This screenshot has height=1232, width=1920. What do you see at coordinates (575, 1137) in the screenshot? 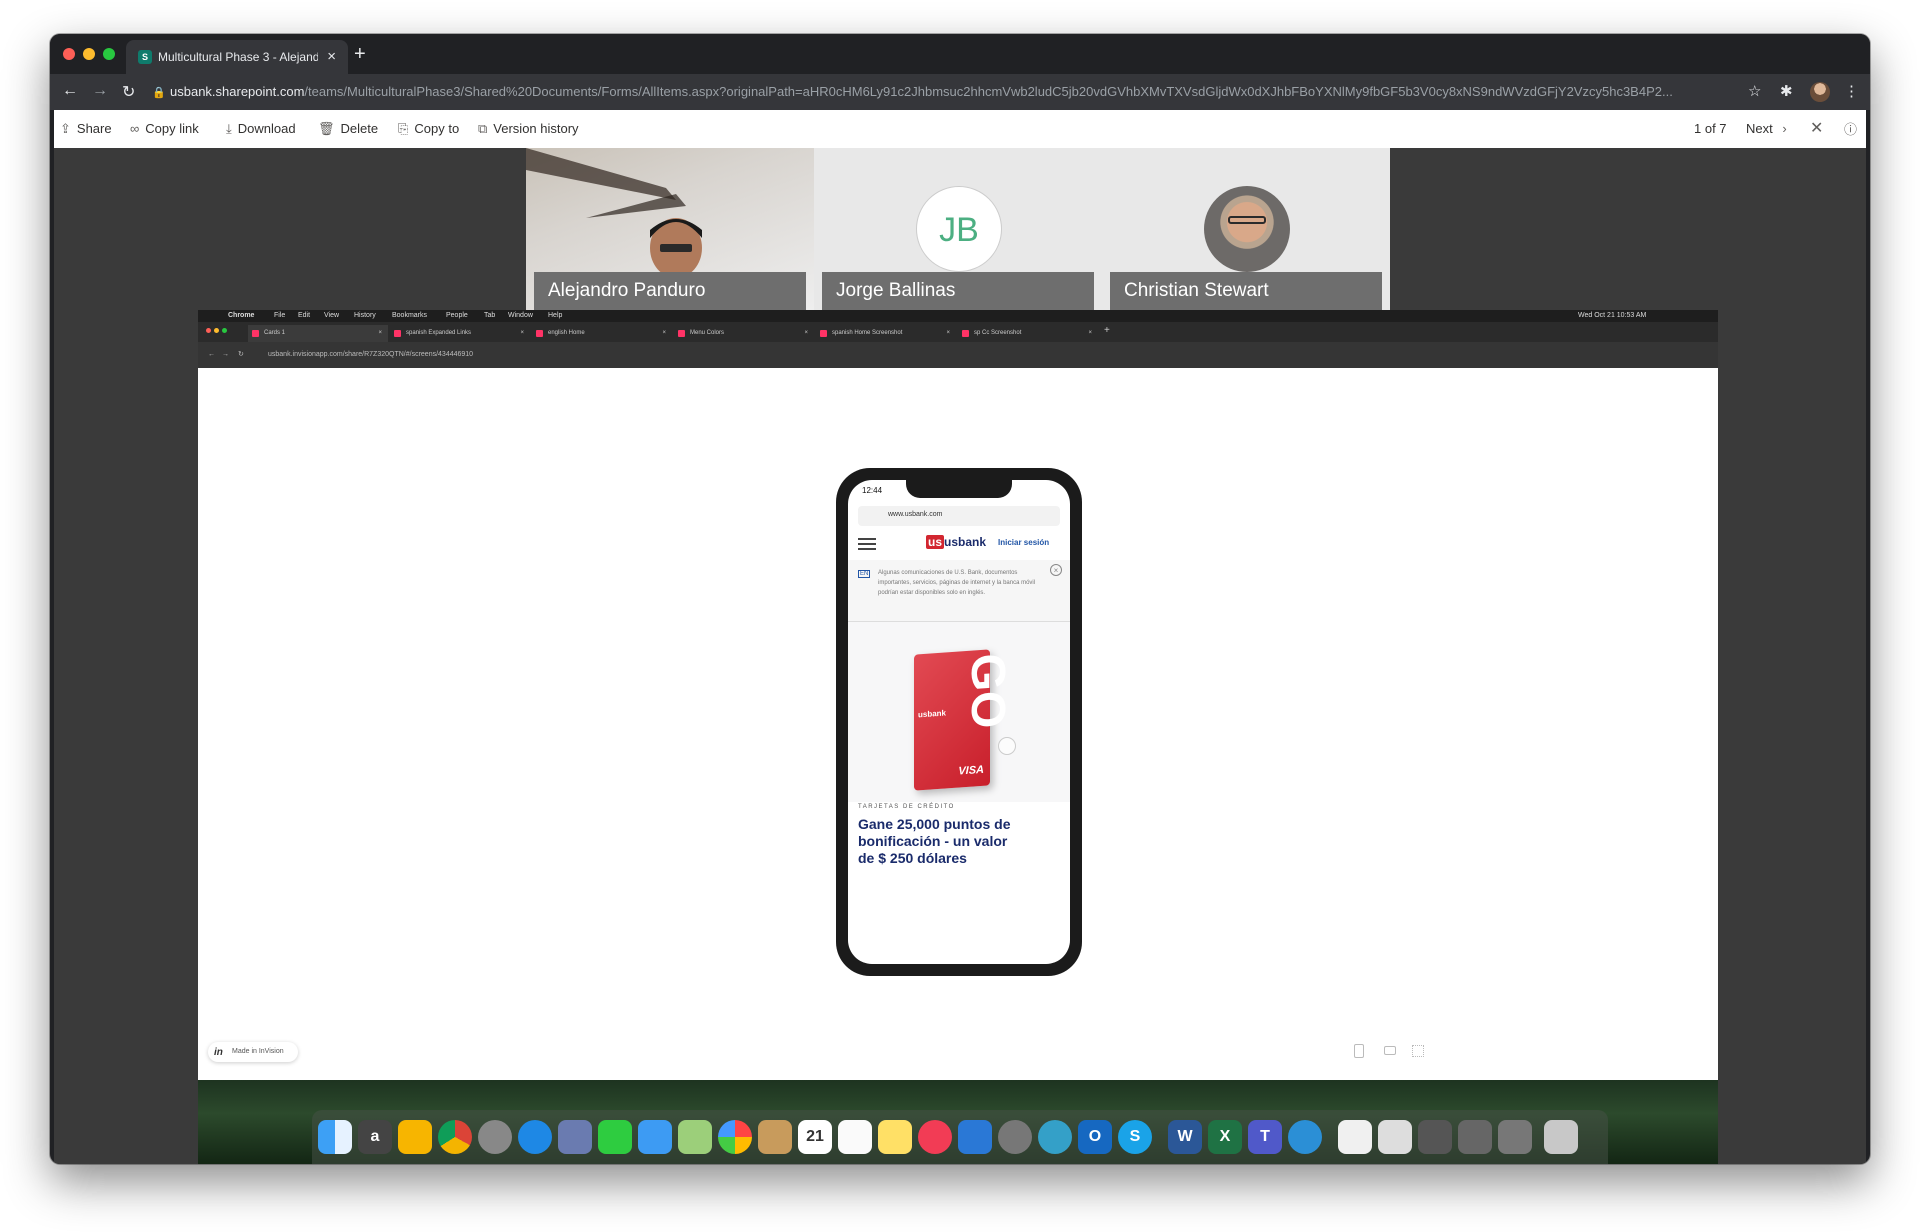
I see `preview-icon` at bounding box center [575, 1137].